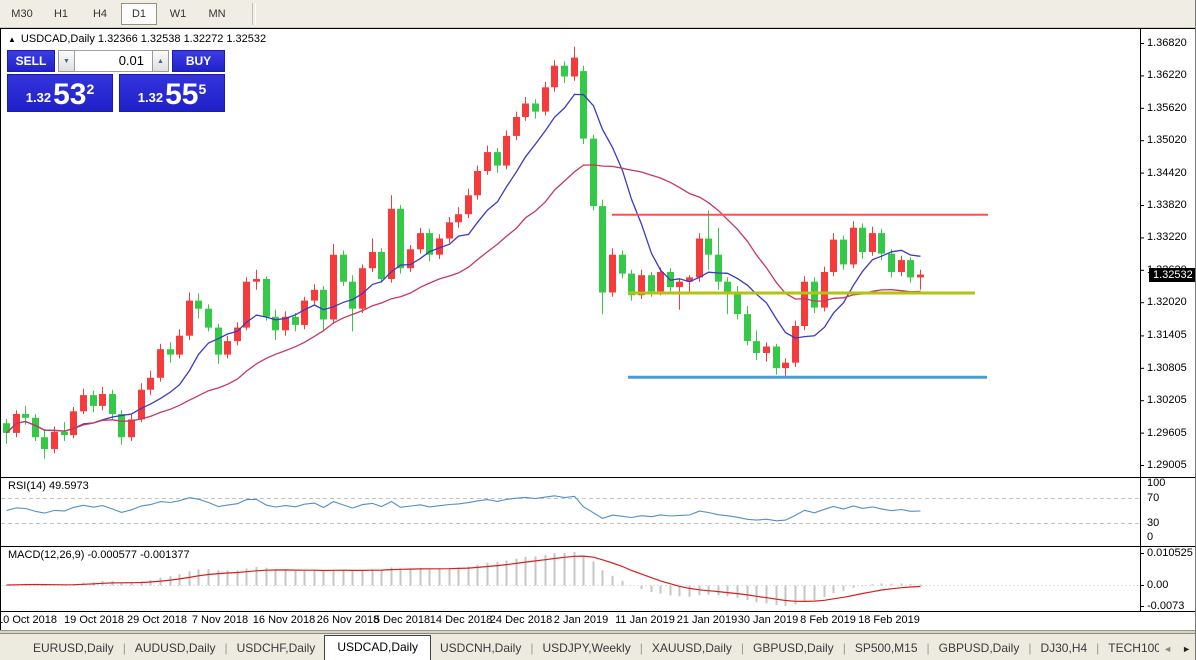  Describe the element at coordinates (597, 14) in the screenshot. I see `timeframe-toolbar: M30 H1 H4 D1 W1 MN` at that location.